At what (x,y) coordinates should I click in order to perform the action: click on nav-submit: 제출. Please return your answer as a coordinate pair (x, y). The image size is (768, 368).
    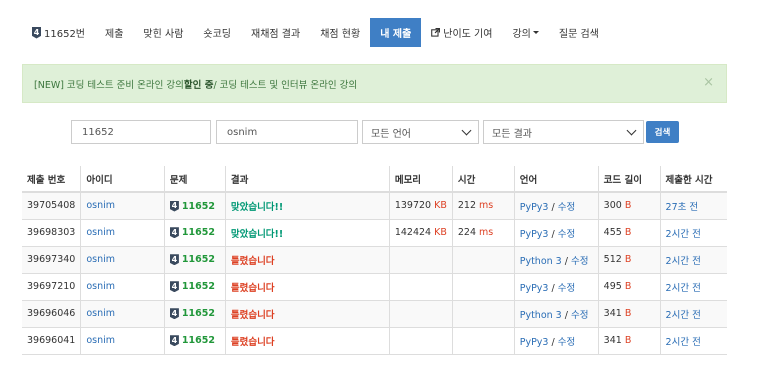
    Looking at the image, I should click on (114, 32).